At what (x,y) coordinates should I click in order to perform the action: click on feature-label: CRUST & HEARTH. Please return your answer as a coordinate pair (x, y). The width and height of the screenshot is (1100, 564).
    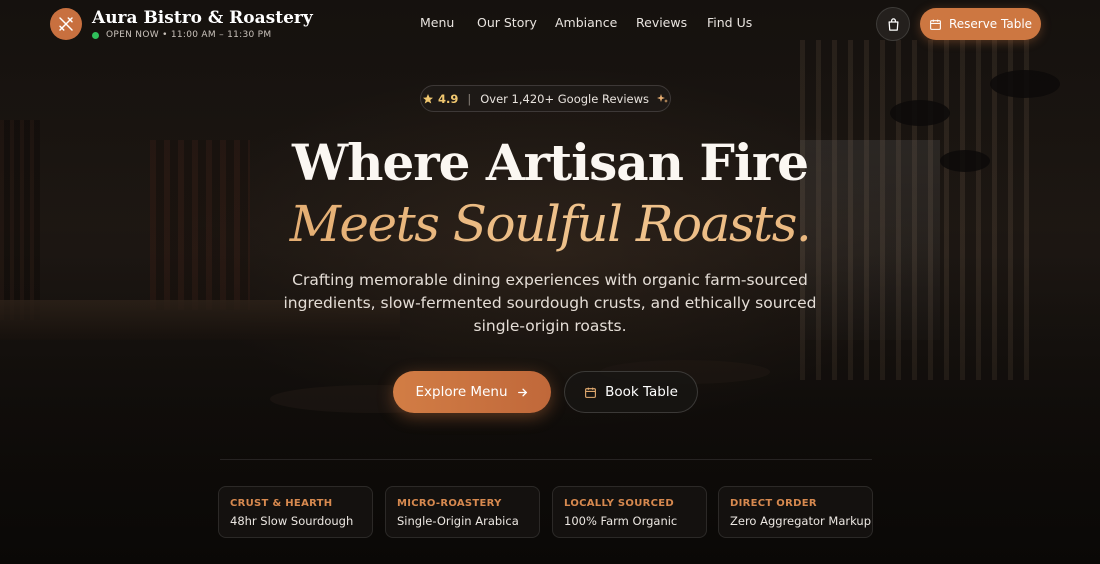
    Looking at the image, I should click on (281, 503).